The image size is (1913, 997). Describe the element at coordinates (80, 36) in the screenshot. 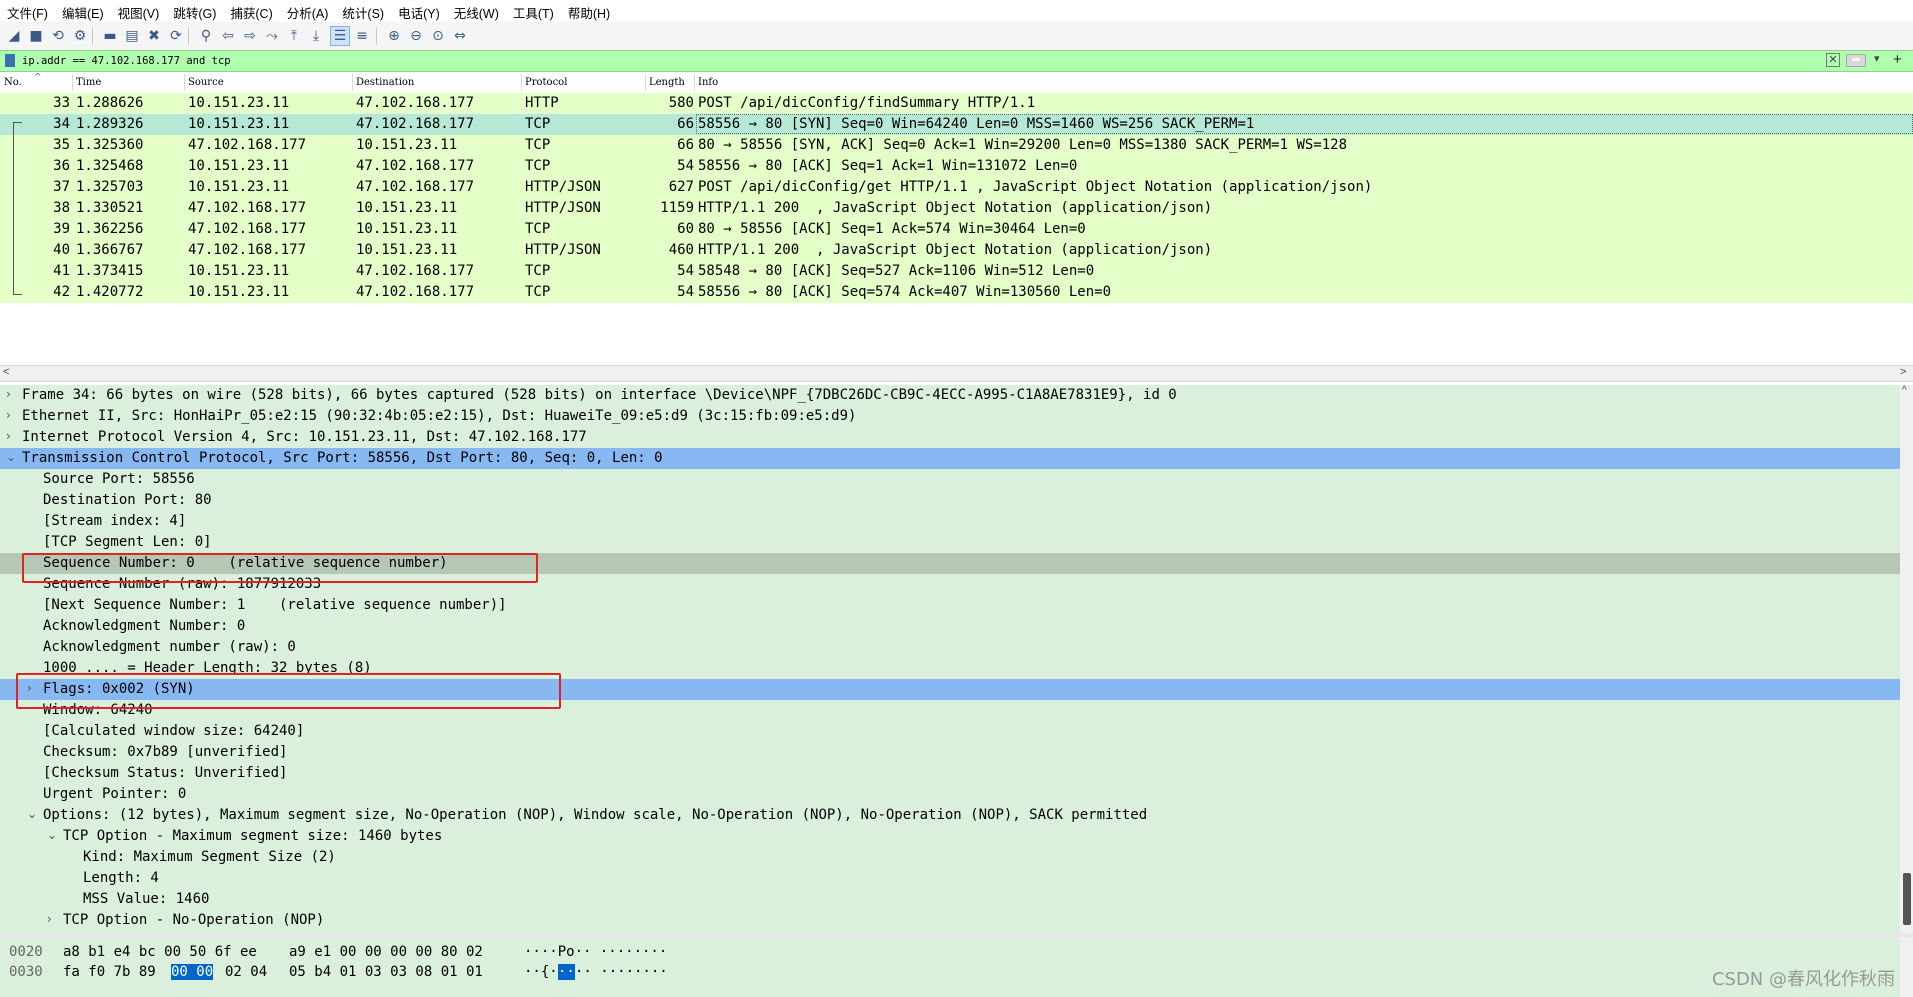

I see `options-gear-icon: ⚙` at that location.